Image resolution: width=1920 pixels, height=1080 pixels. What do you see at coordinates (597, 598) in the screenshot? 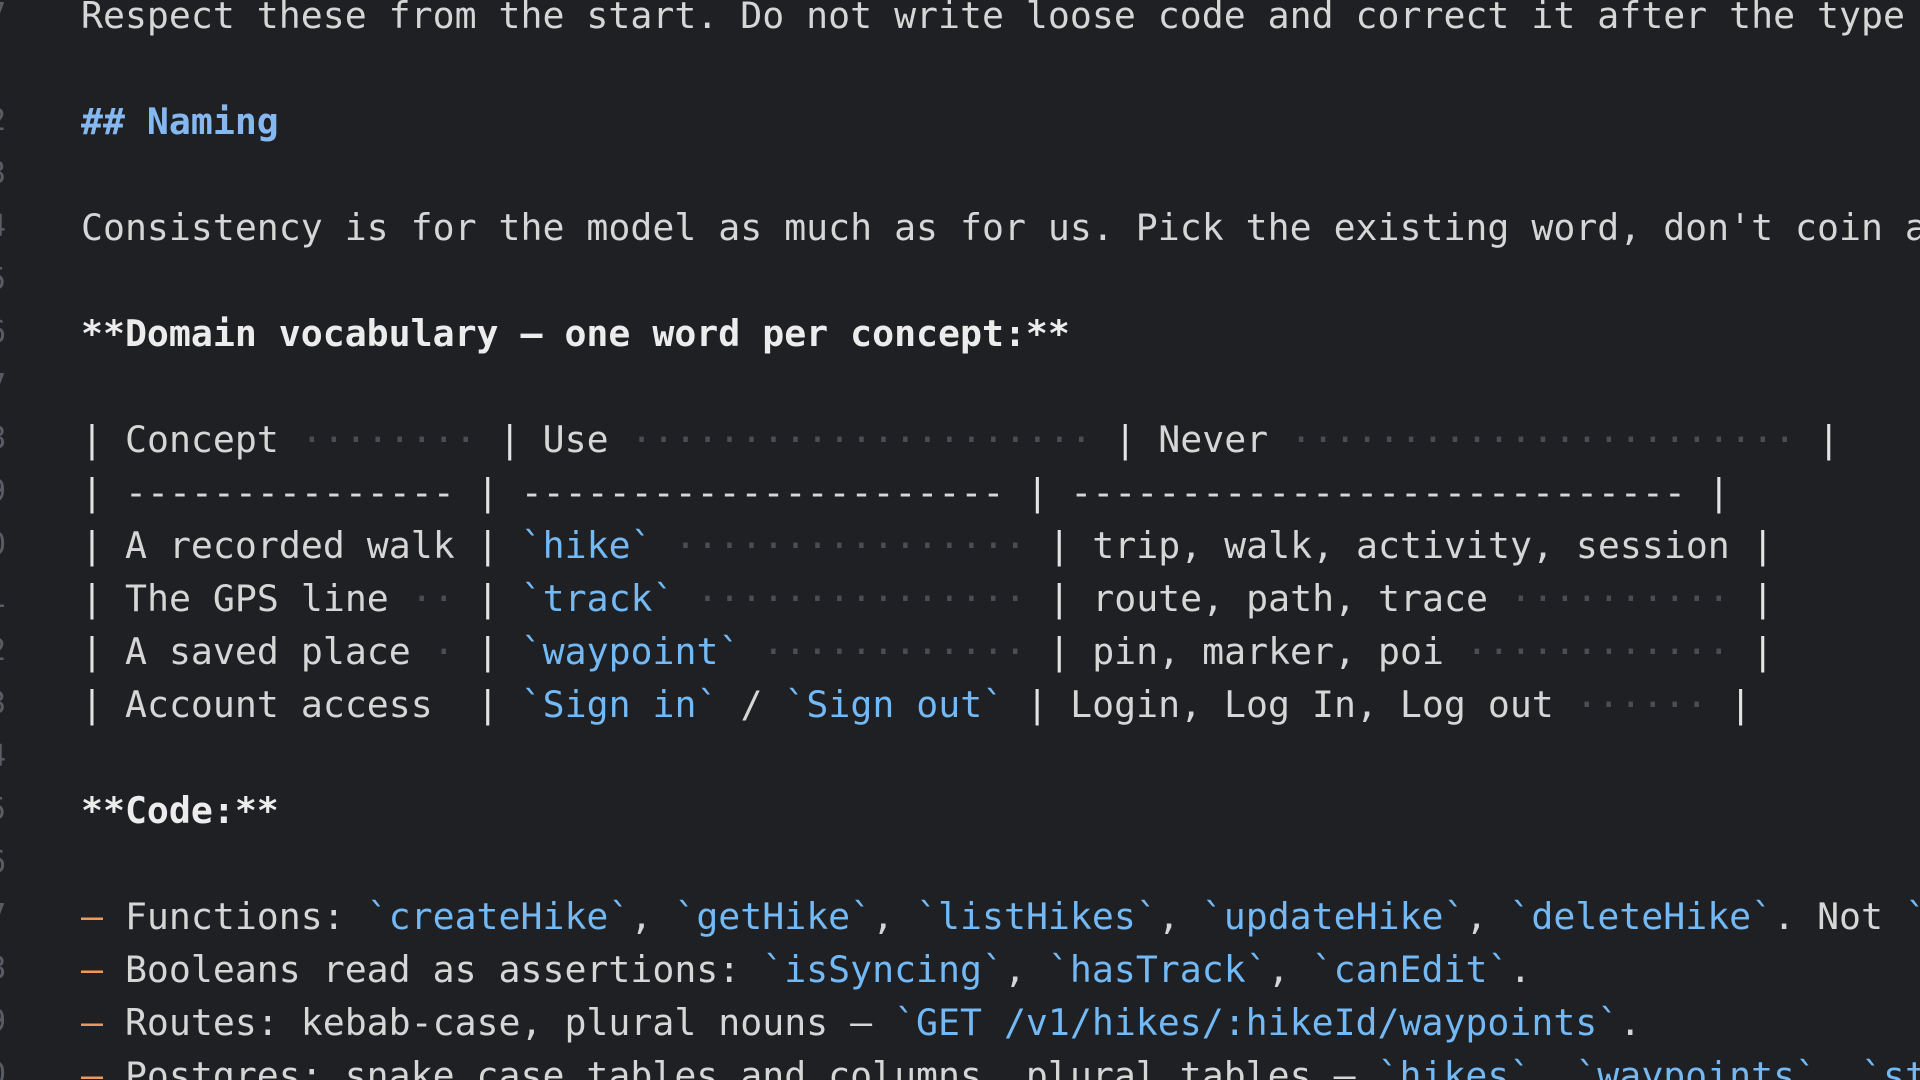
I see `inline-code: `track`` at bounding box center [597, 598].